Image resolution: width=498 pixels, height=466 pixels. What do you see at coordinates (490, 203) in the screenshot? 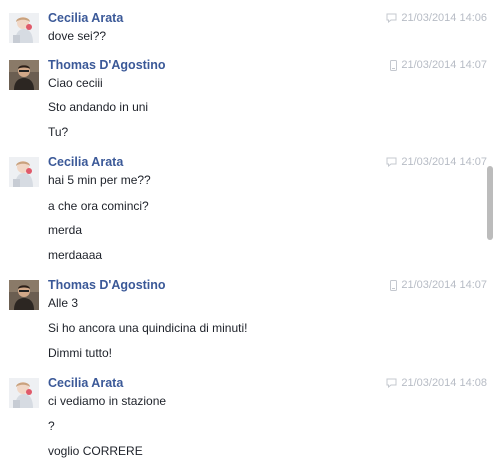
I see `scrollbar-thumb` at bounding box center [490, 203].